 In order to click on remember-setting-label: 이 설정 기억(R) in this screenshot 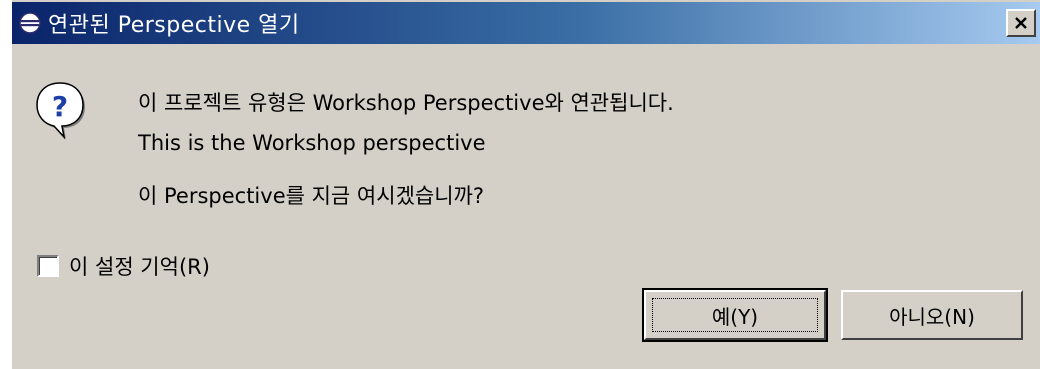, I will do `click(139, 267)`.